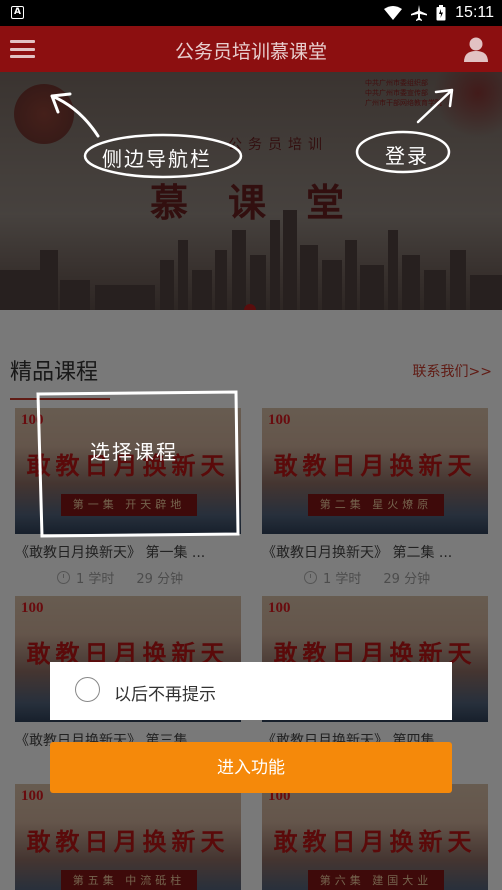 This screenshot has width=502, height=890. I want to click on app-header: 公务员培训慕课堂, so click(251, 49).